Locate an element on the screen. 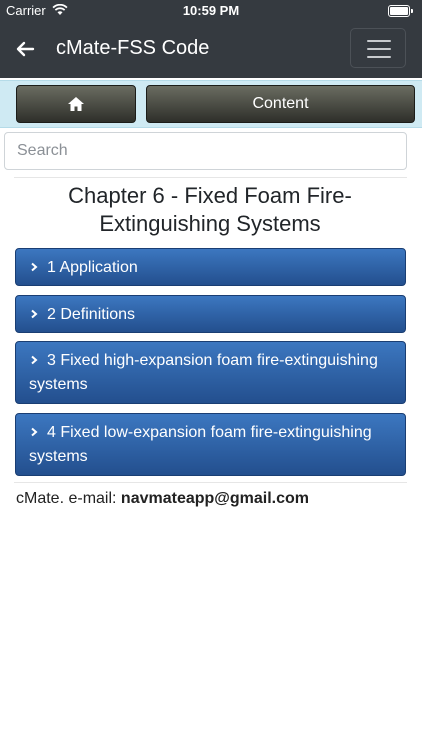  section-item-application: 1 Application is located at coordinates (210, 267).